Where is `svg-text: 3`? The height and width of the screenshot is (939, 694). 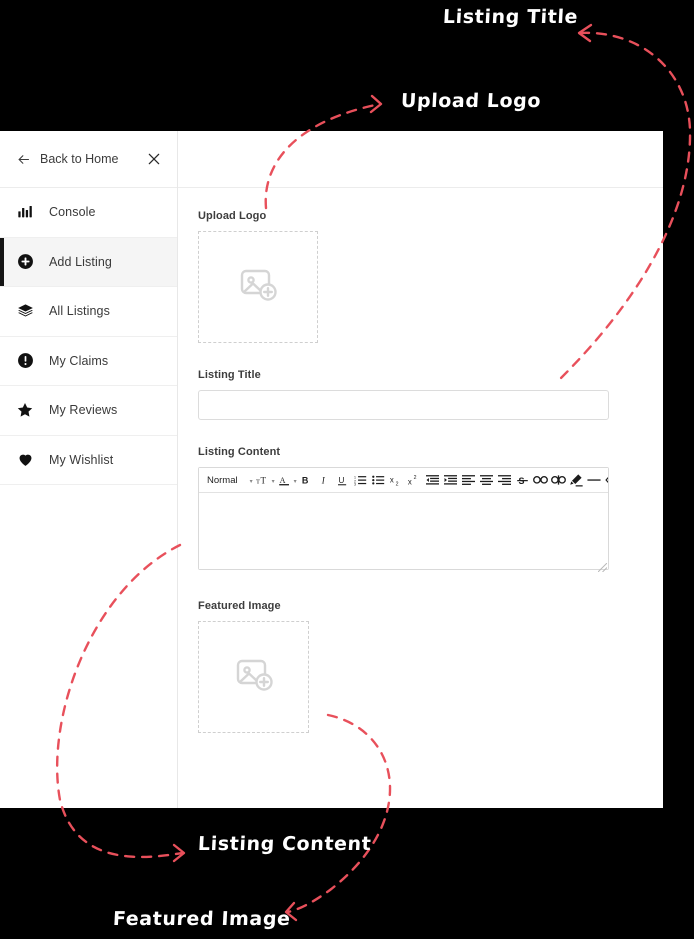 svg-text: 3 is located at coordinates (355, 484).